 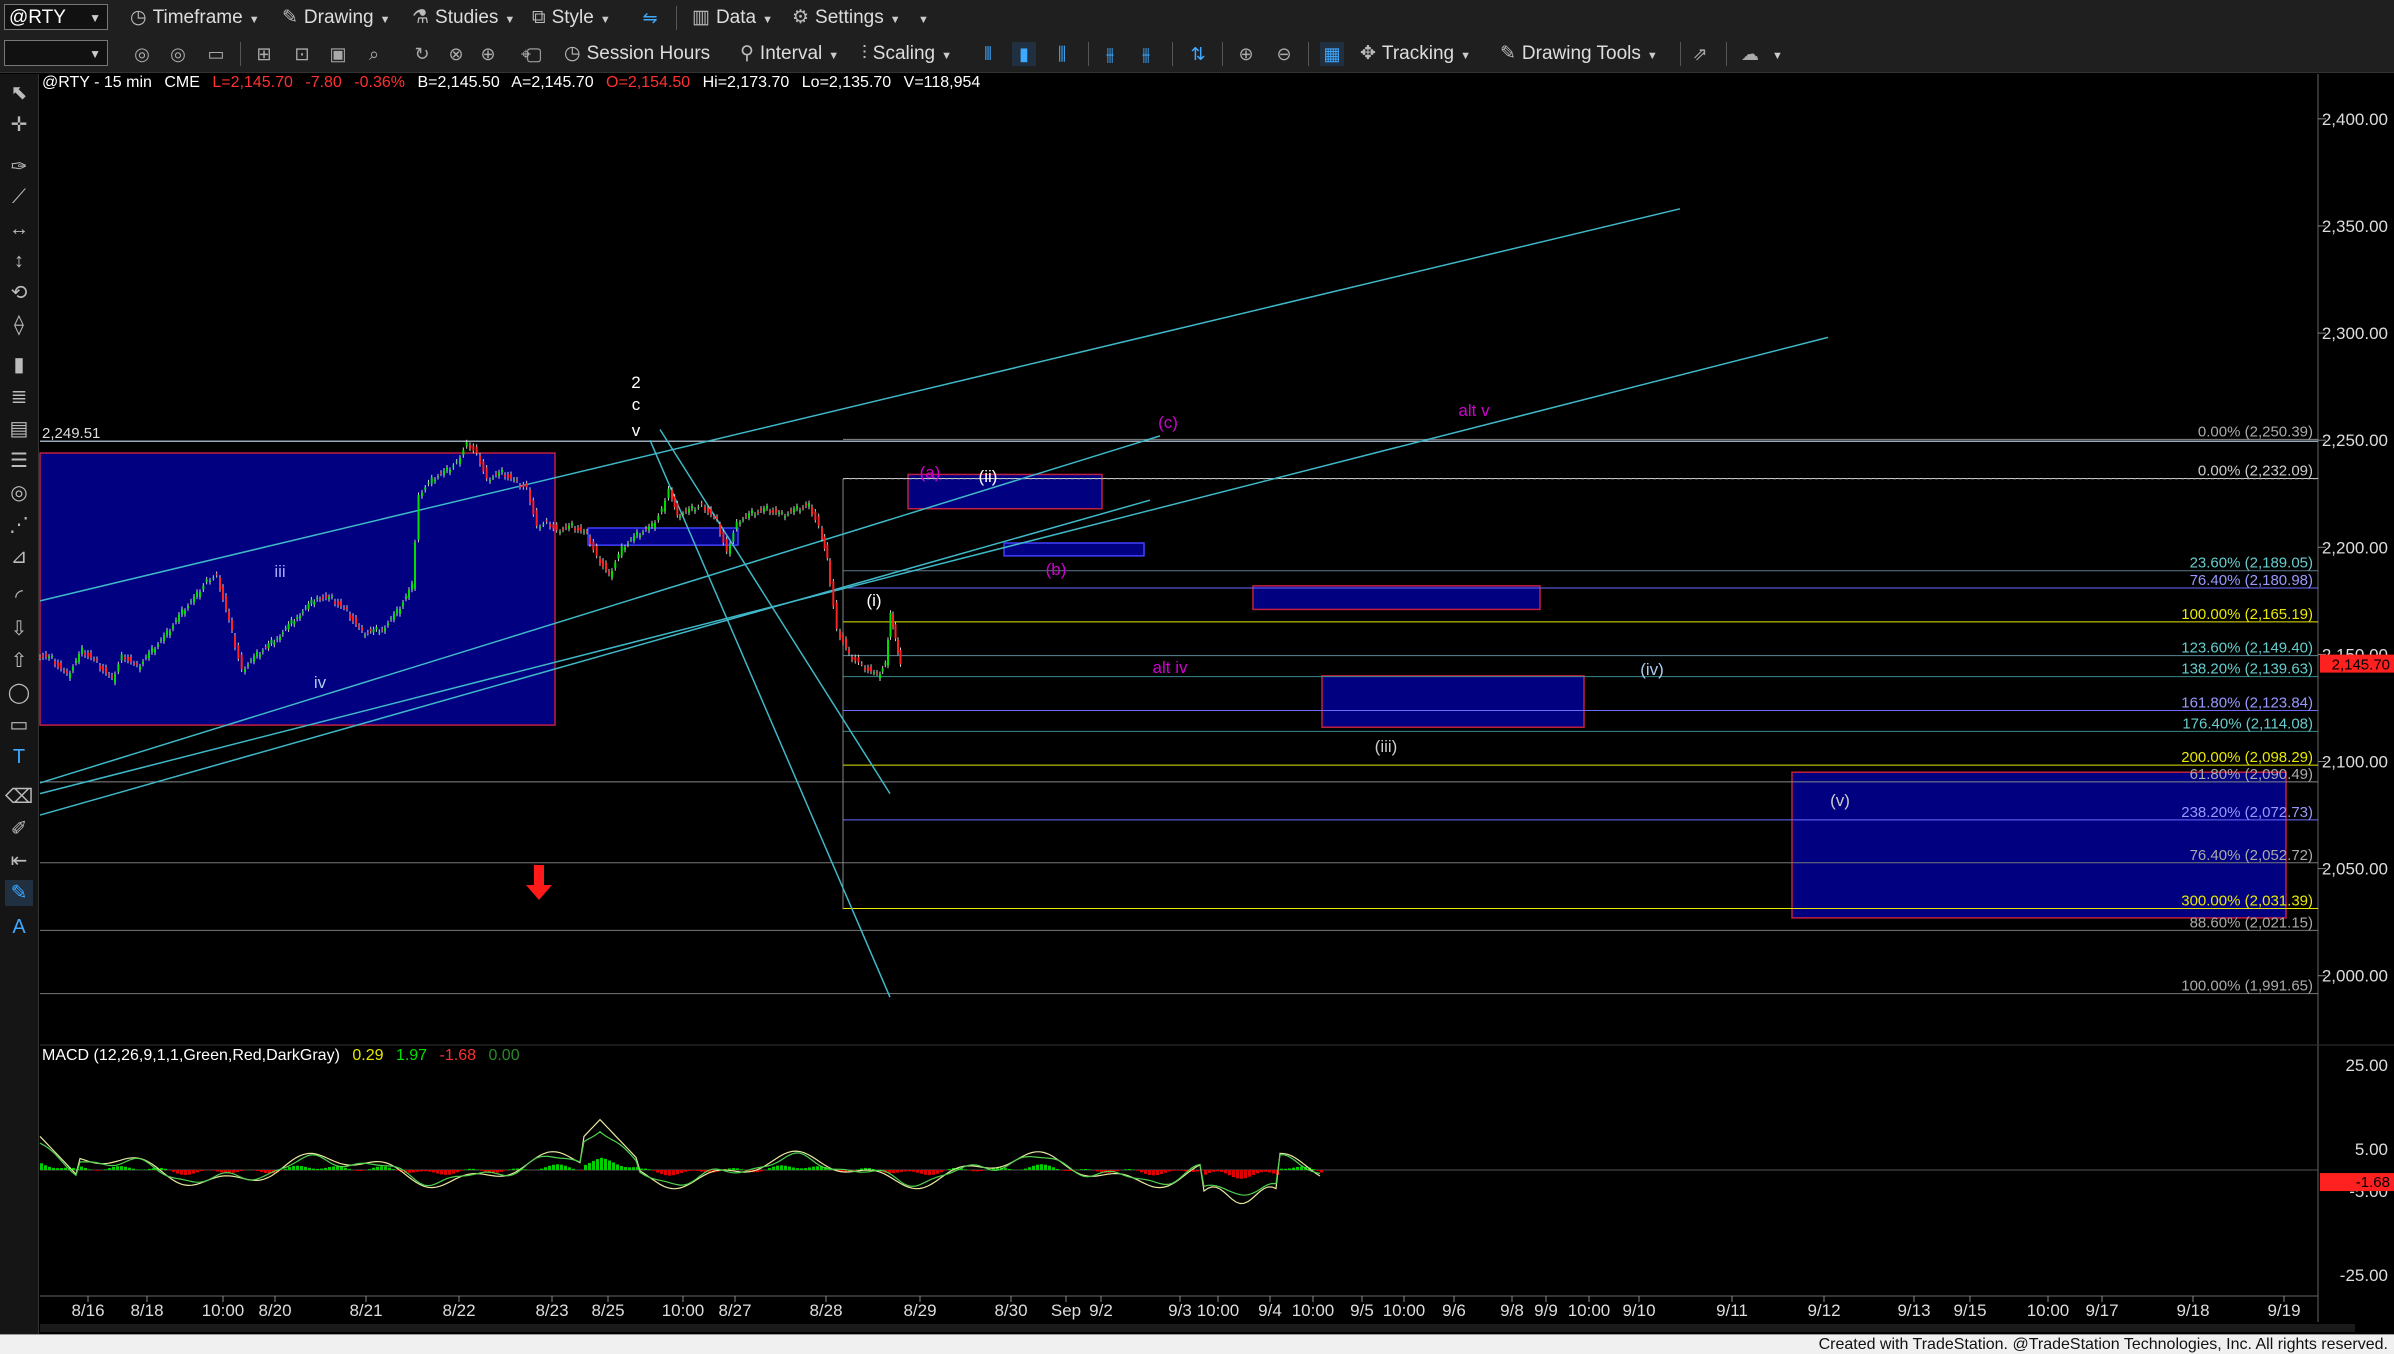 I want to click on draw-pen-icon: ✎, so click(x=19, y=893).